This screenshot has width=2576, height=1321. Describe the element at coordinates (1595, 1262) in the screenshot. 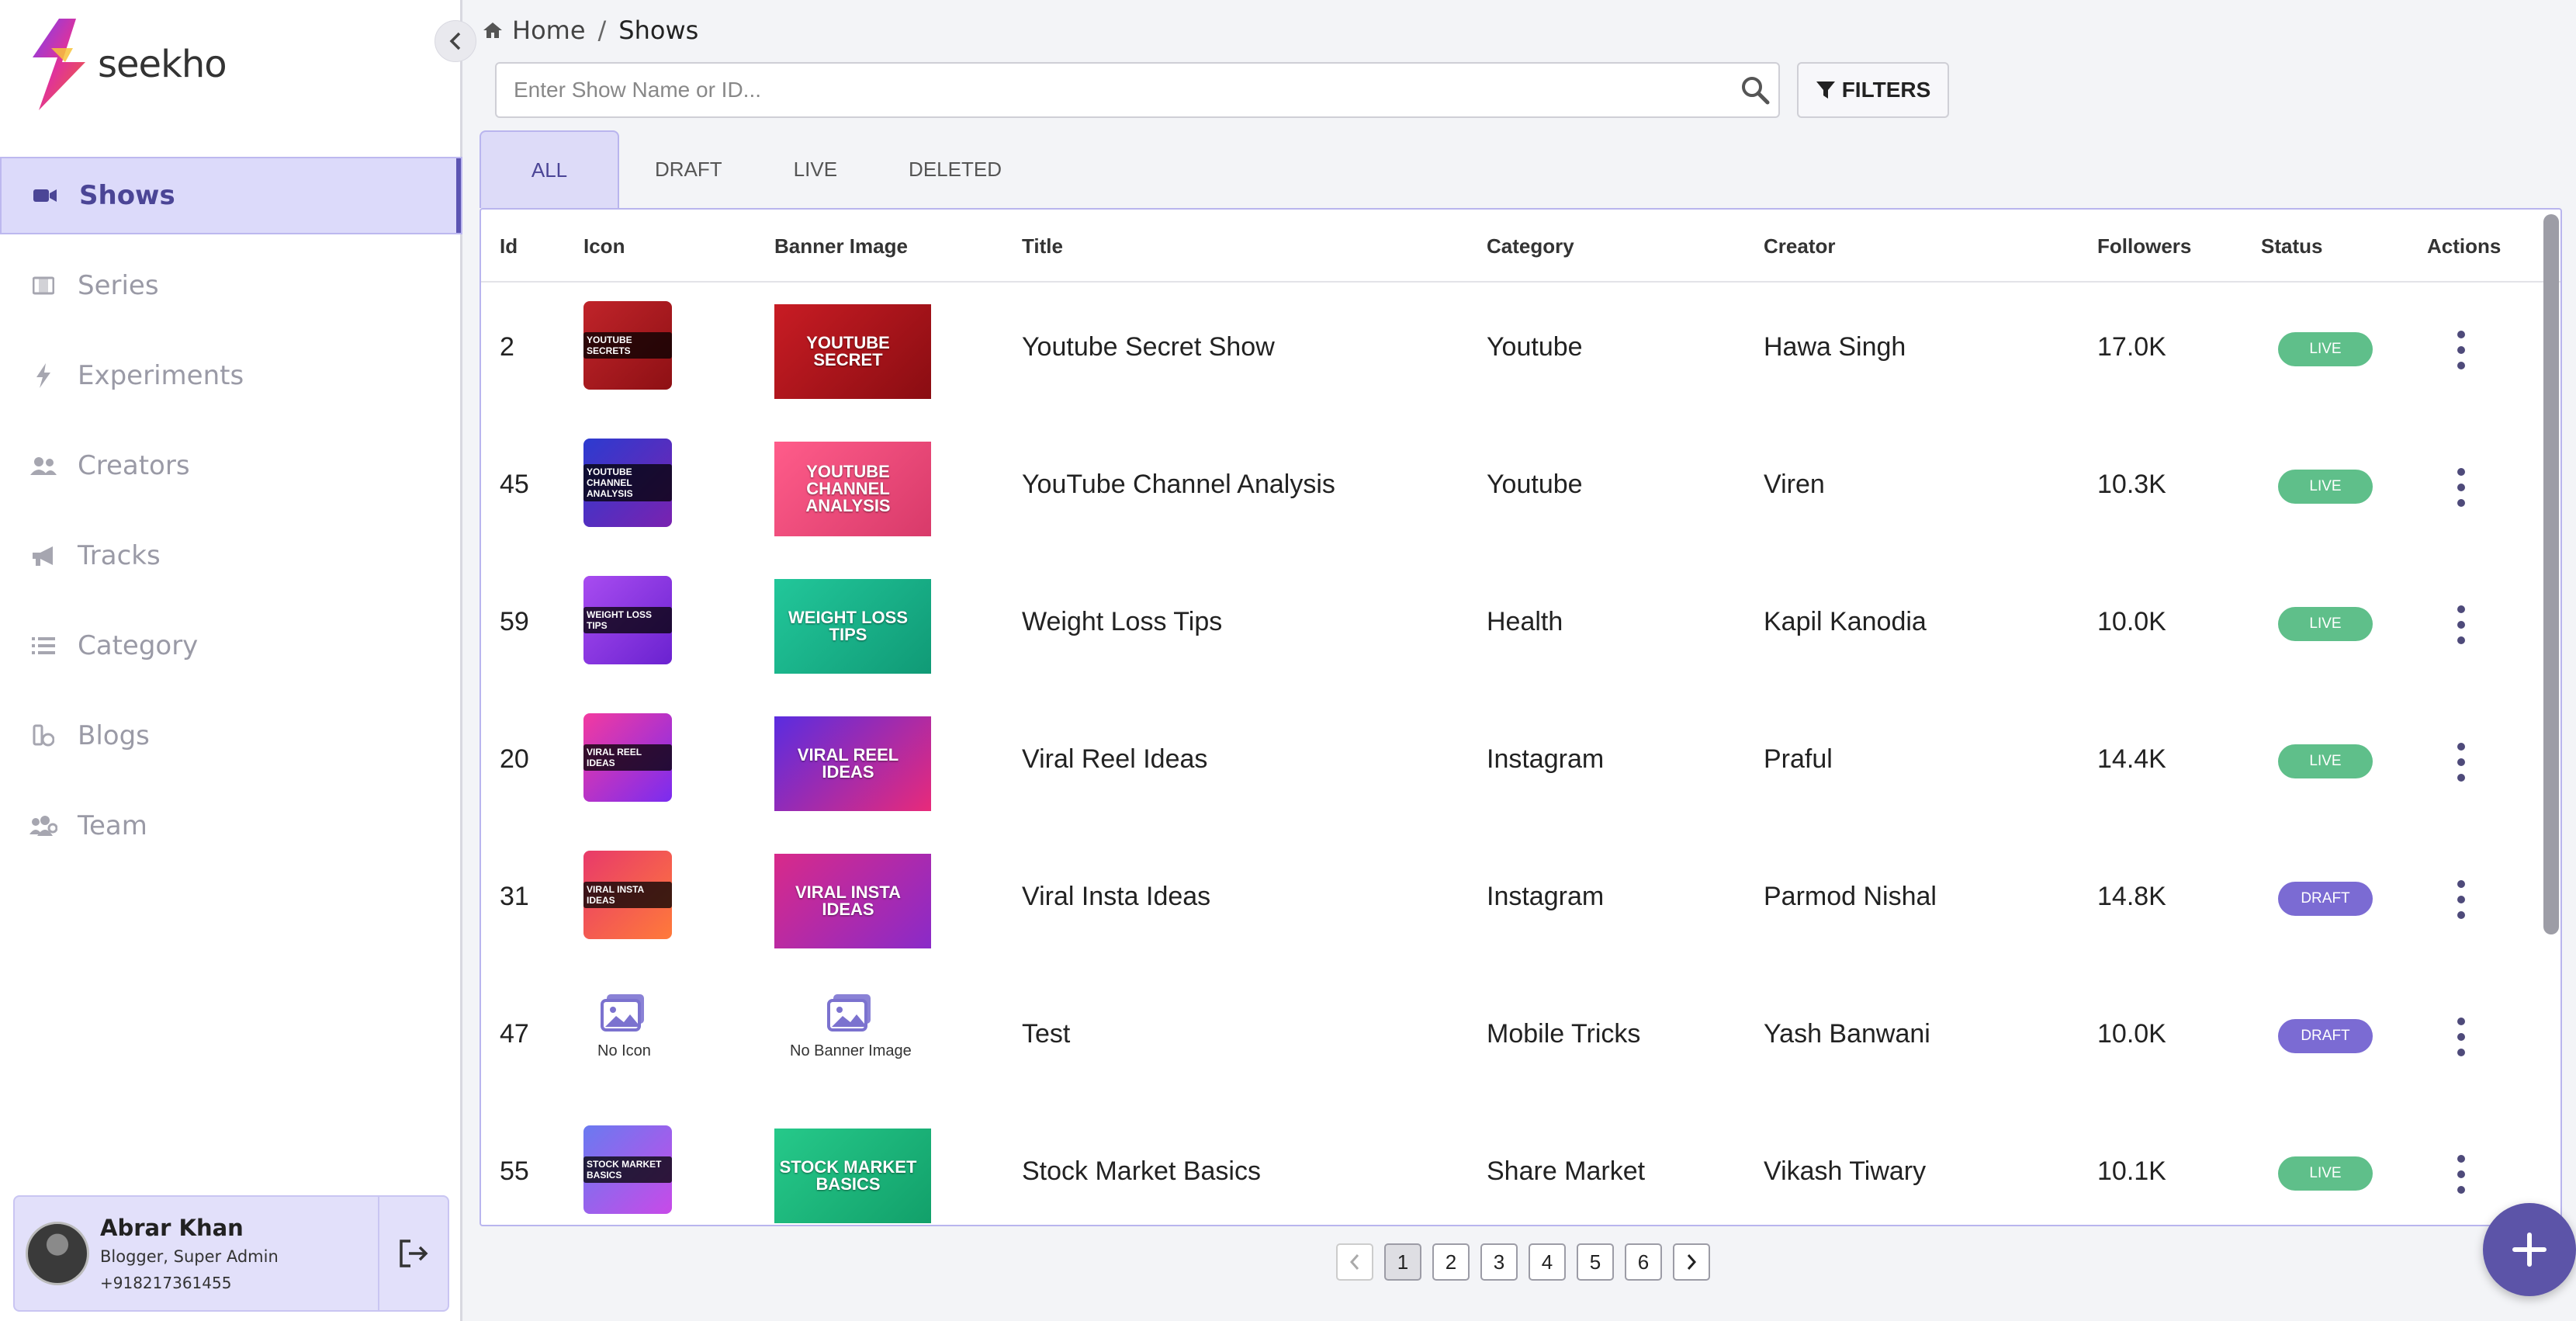

I see `page-button-5: 5` at that location.